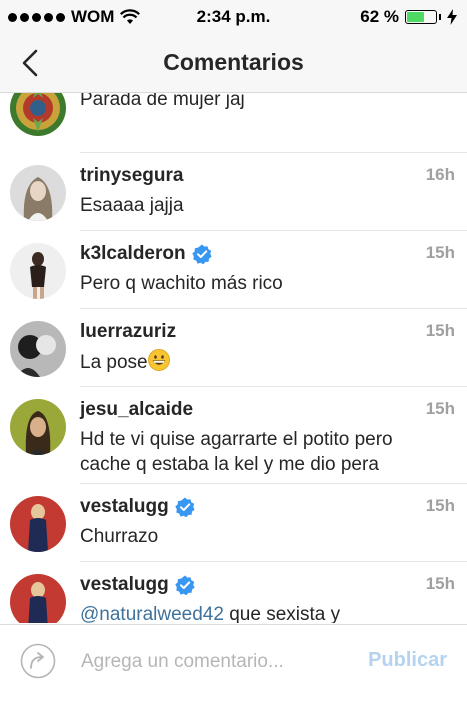 The height and width of the screenshot is (701, 467). I want to click on battery-icon, so click(421, 17).